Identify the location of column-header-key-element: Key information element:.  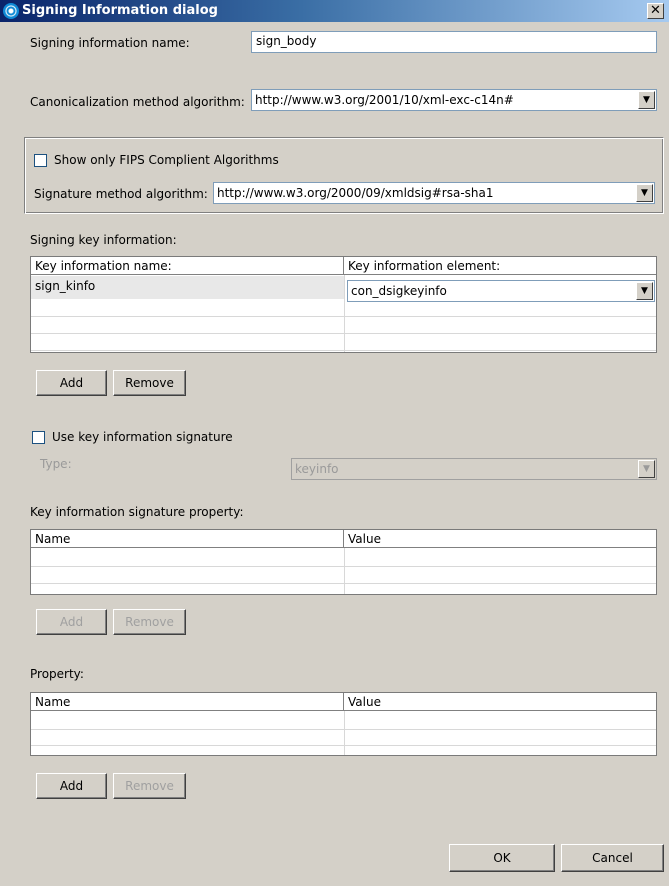
(500, 266).